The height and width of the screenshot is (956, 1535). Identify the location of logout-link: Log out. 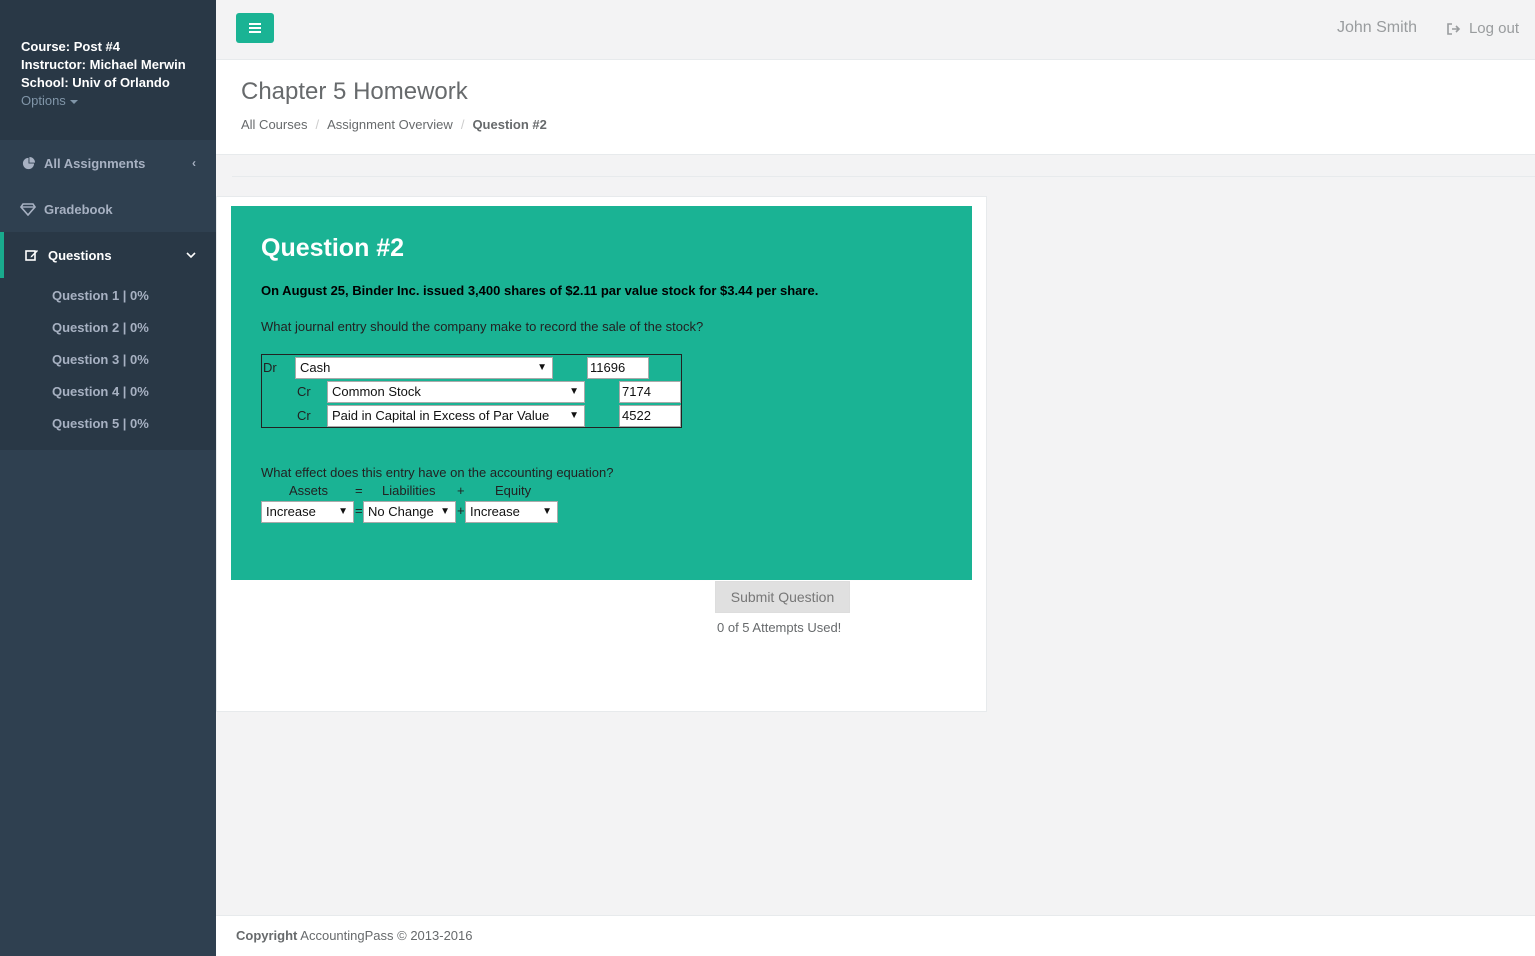
(1483, 28).